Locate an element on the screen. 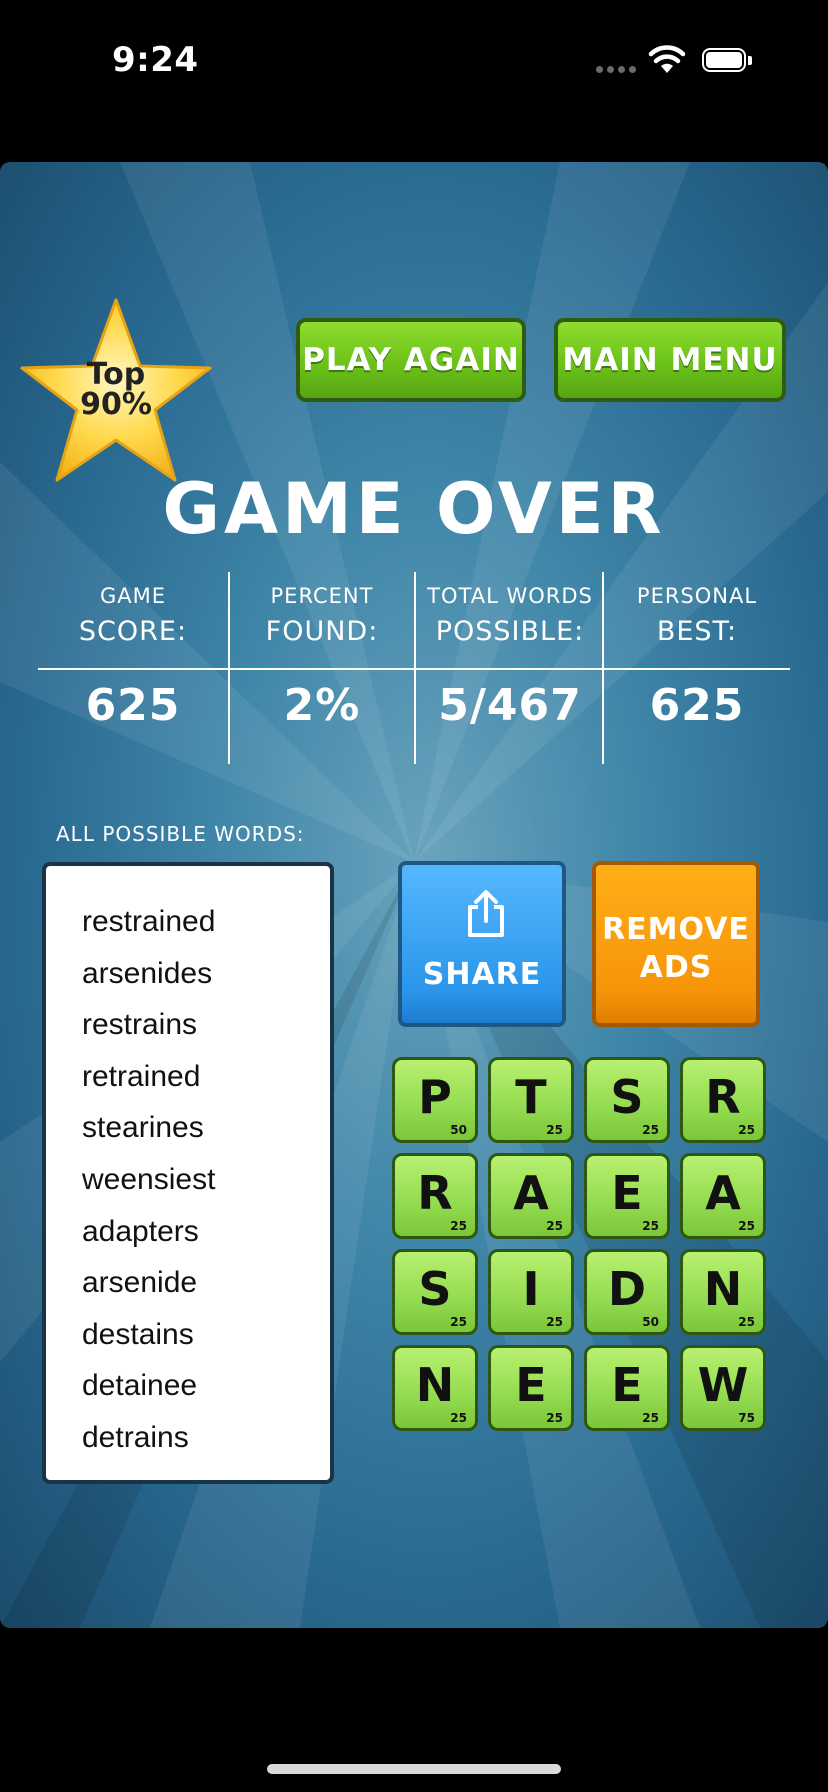 The image size is (828, 1792). rank-badge: Top 90% is located at coordinates (116, 390).